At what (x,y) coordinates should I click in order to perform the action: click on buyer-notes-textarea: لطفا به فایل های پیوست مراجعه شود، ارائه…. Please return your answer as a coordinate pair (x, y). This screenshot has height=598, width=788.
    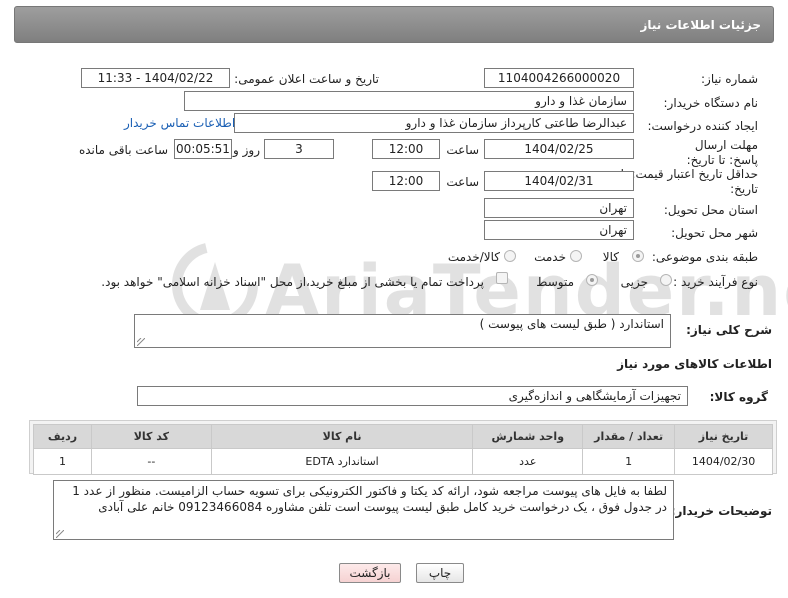
    Looking at the image, I should click on (363, 510).